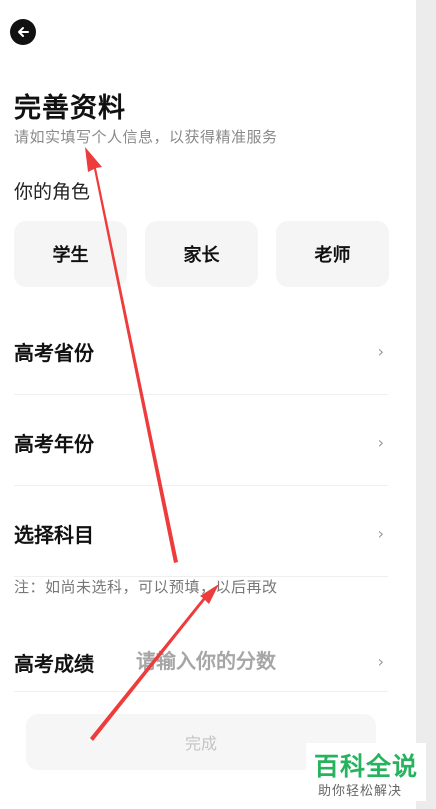 Image resolution: width=436 pixels, height=809 pixels. Describe the element at coordinates (360, 791) in the screenshot. I see `watermark-tagline: 助你轻松解决` at that location.